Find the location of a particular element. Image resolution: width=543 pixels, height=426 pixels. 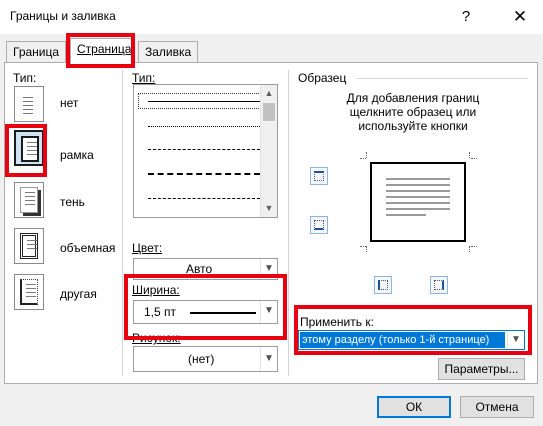

line-style-dashed-small is located at coordinates (204, 149).